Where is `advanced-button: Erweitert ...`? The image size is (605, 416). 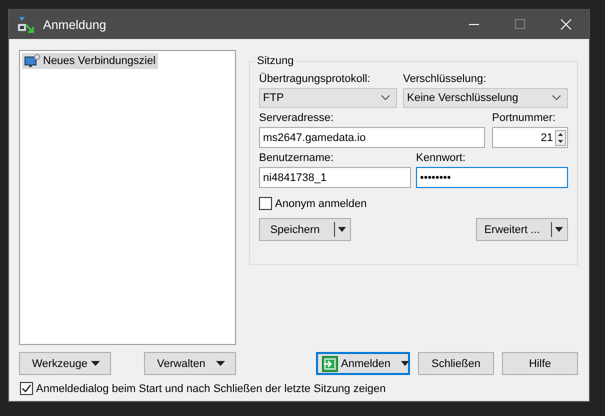
advanced-button: Erweitert ... is located at coordinates (522, 229).